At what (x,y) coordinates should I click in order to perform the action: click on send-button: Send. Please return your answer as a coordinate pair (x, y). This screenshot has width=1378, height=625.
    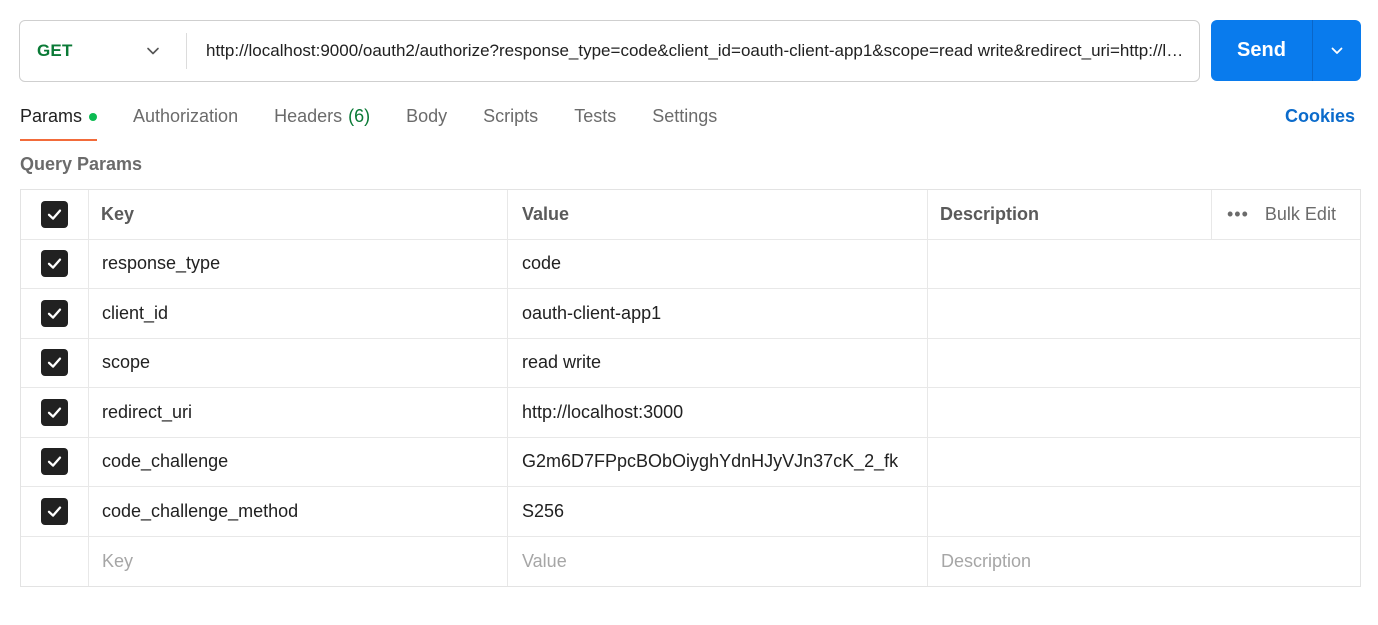
    Looking at the image, I should click on (1261, 50).